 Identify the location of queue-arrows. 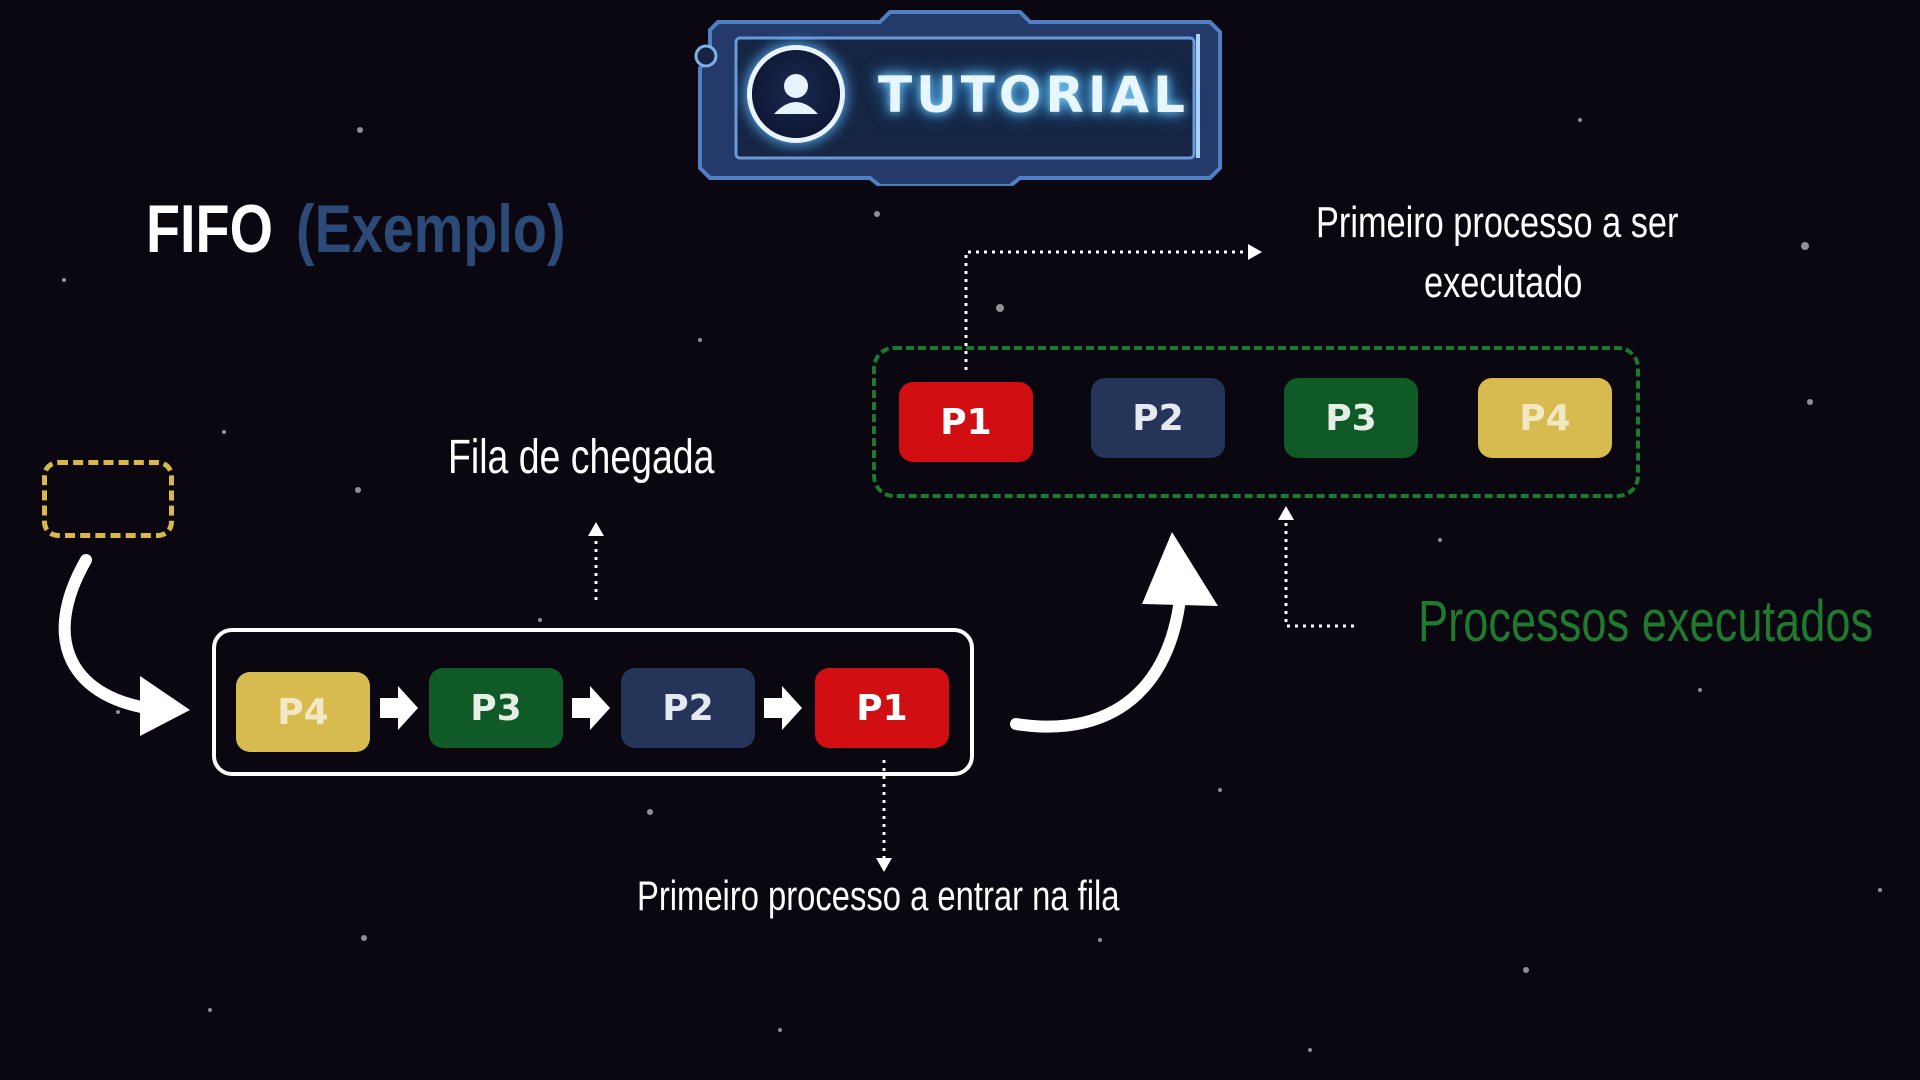
(591, 708).